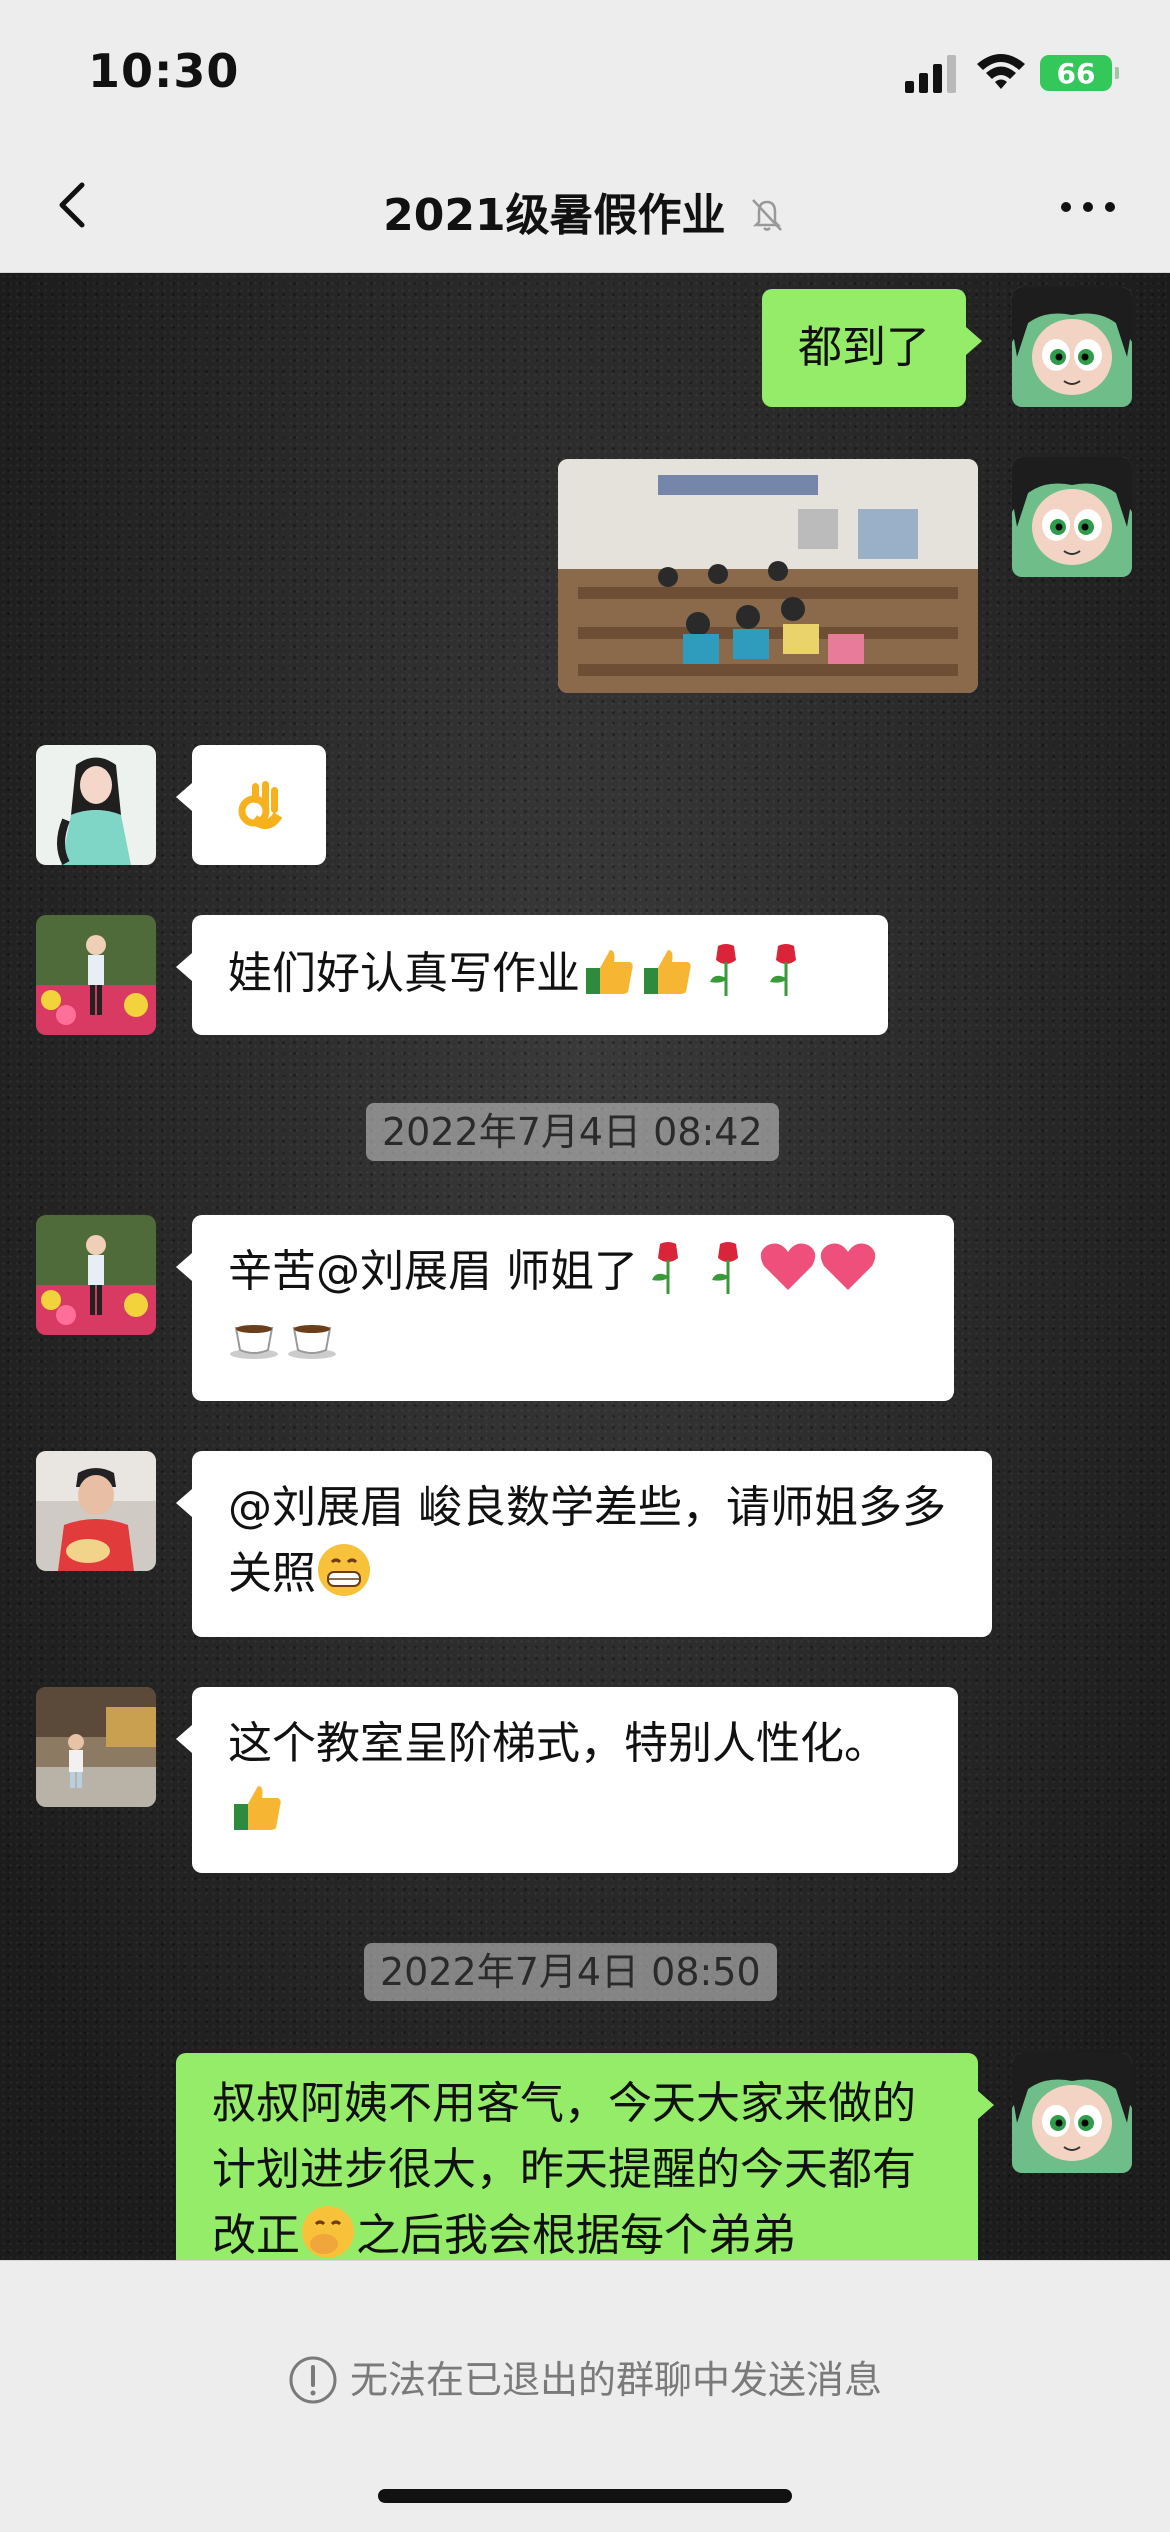  Describe the element at coordinates (864, 347) in the screenshot. I see `message-text: 都到了` at that location.